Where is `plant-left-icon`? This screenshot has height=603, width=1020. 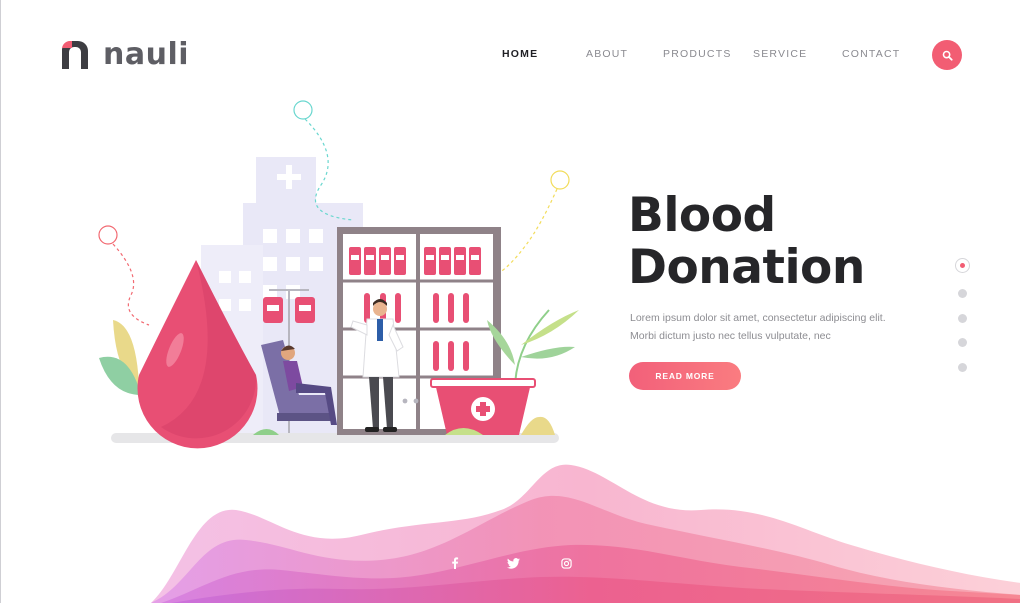
plant-left-icon is located at coordinates (120, 357).